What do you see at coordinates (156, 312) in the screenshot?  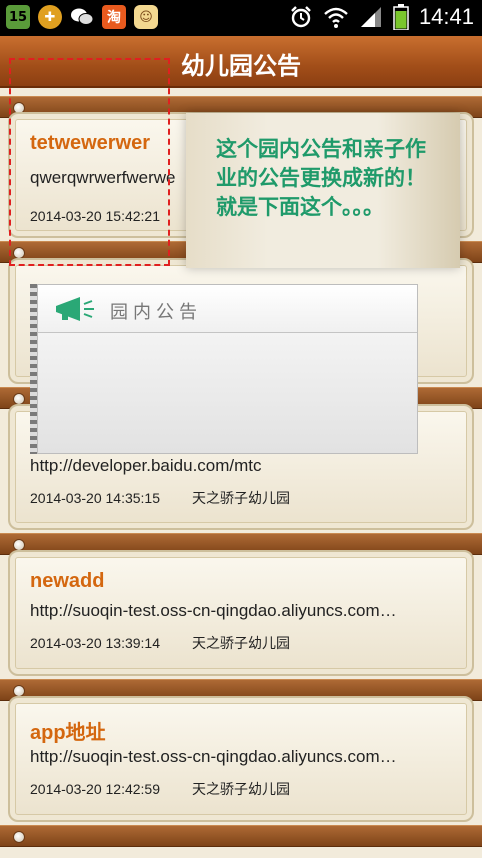 I see `panel-title: 园内公告` at bounding box center [156, 312].